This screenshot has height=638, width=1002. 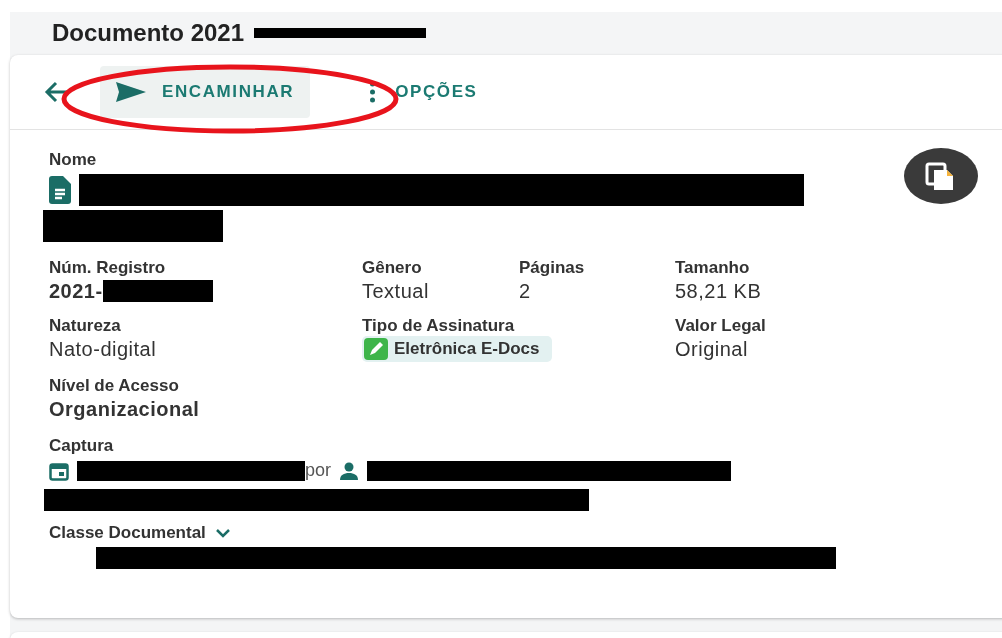 I want to click on field-value: Original, so click(x=712, y=349).